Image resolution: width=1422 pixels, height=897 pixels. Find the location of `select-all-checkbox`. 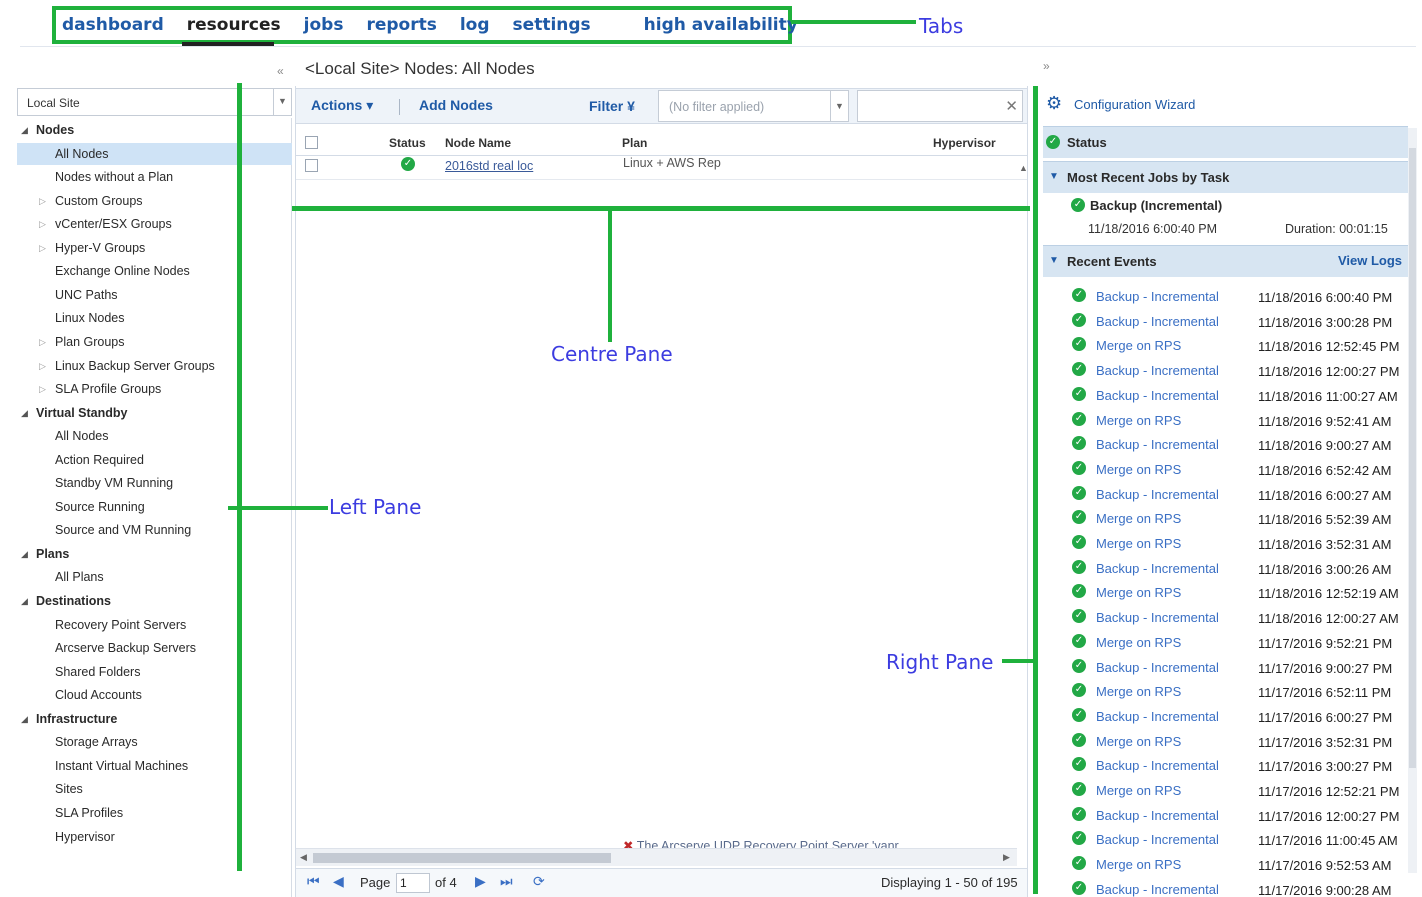

select-all-checkbox is located at coordinates (311, 142).